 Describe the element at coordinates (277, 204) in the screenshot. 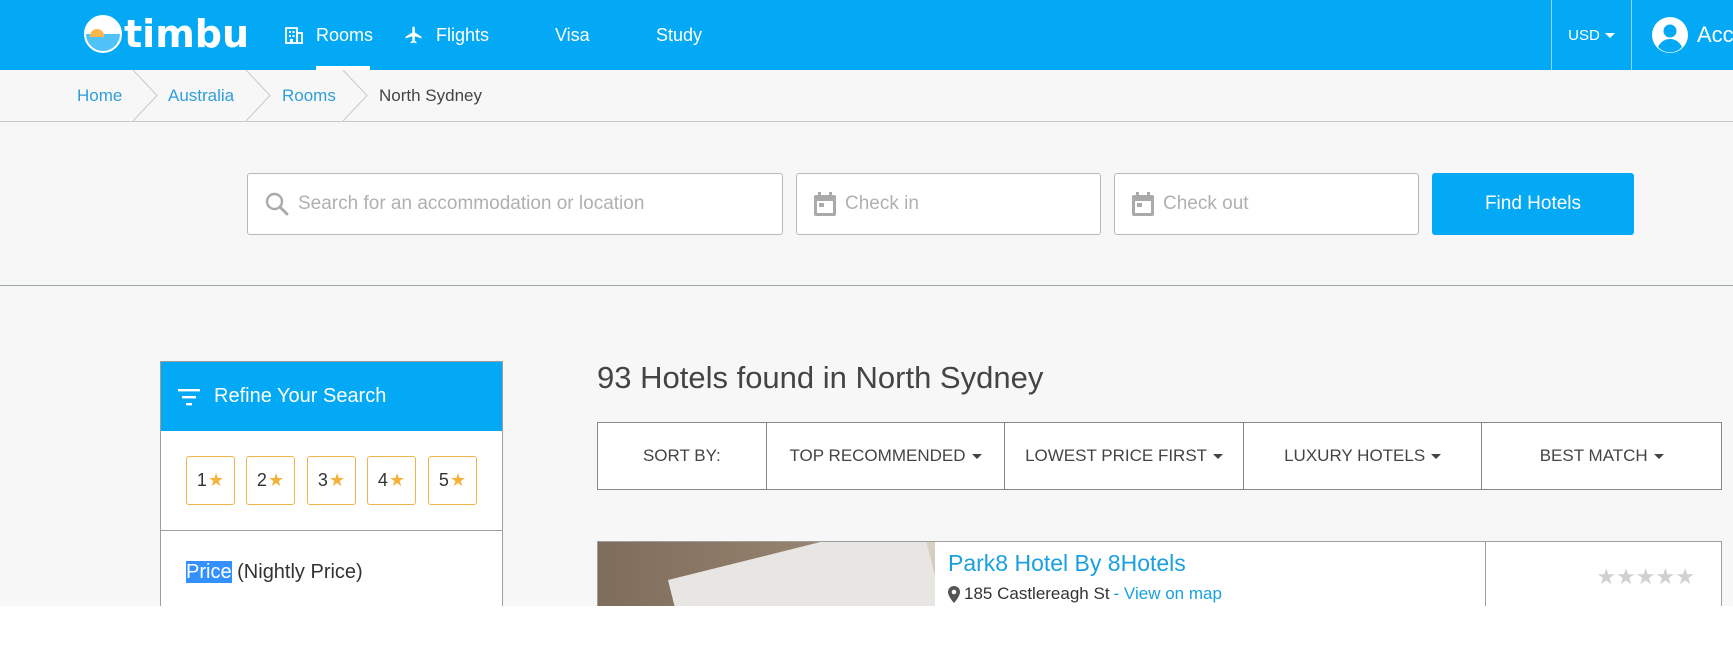

I see `search-icon` at that location.